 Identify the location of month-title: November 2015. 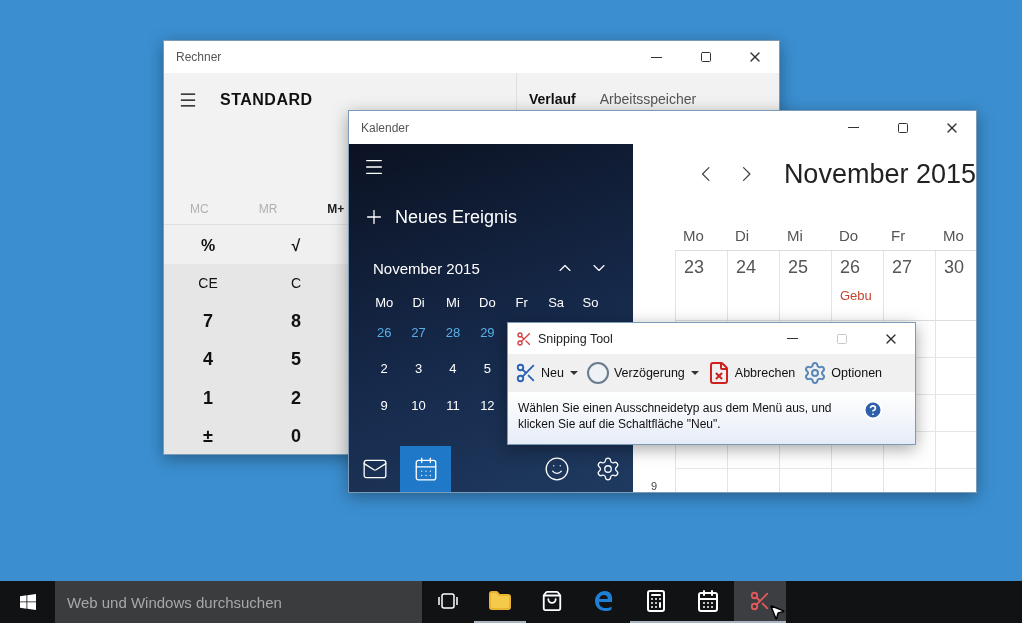
(879, 174).